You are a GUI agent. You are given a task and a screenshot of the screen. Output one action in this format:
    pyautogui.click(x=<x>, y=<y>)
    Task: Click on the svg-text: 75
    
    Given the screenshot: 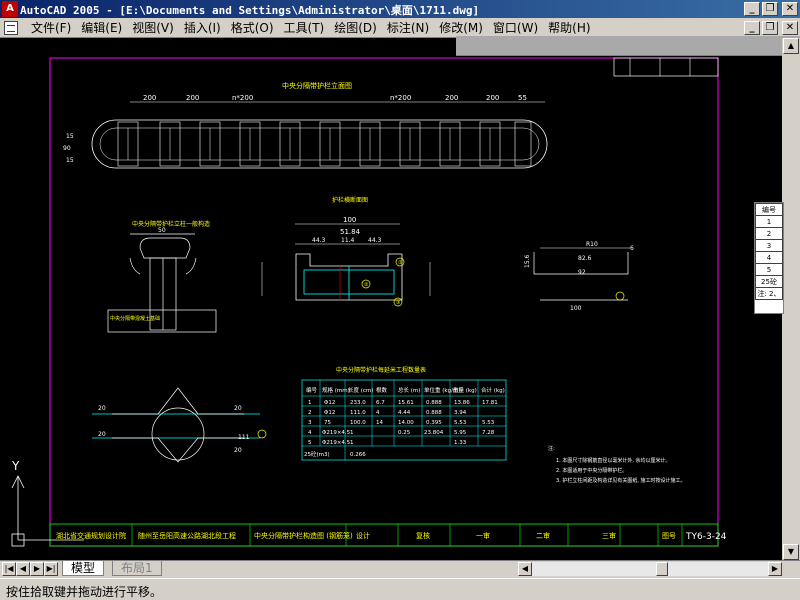 What is the action you would take?
    pyautogui.click(x=327, y=423)
    